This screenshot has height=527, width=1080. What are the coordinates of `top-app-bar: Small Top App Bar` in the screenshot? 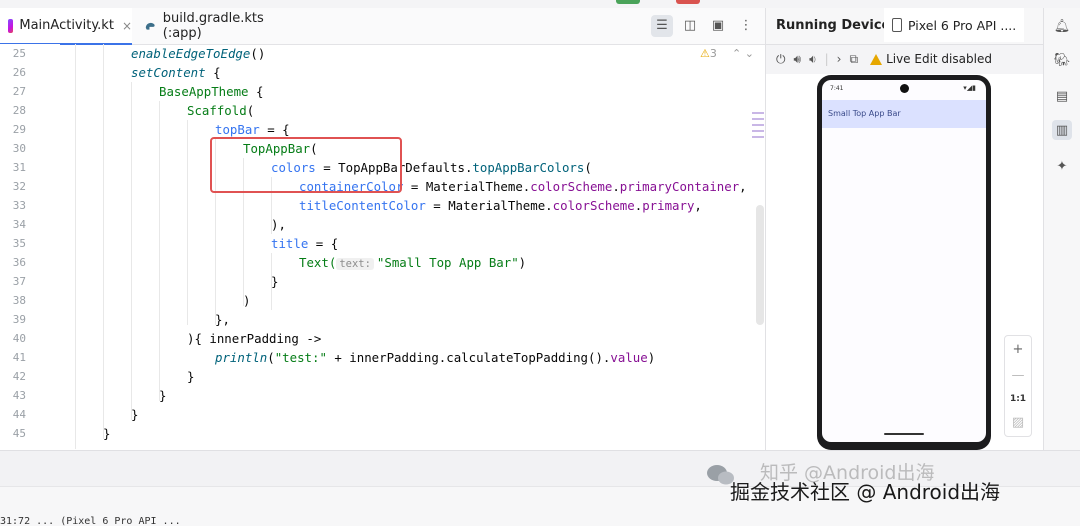 It's located at (904, 114).